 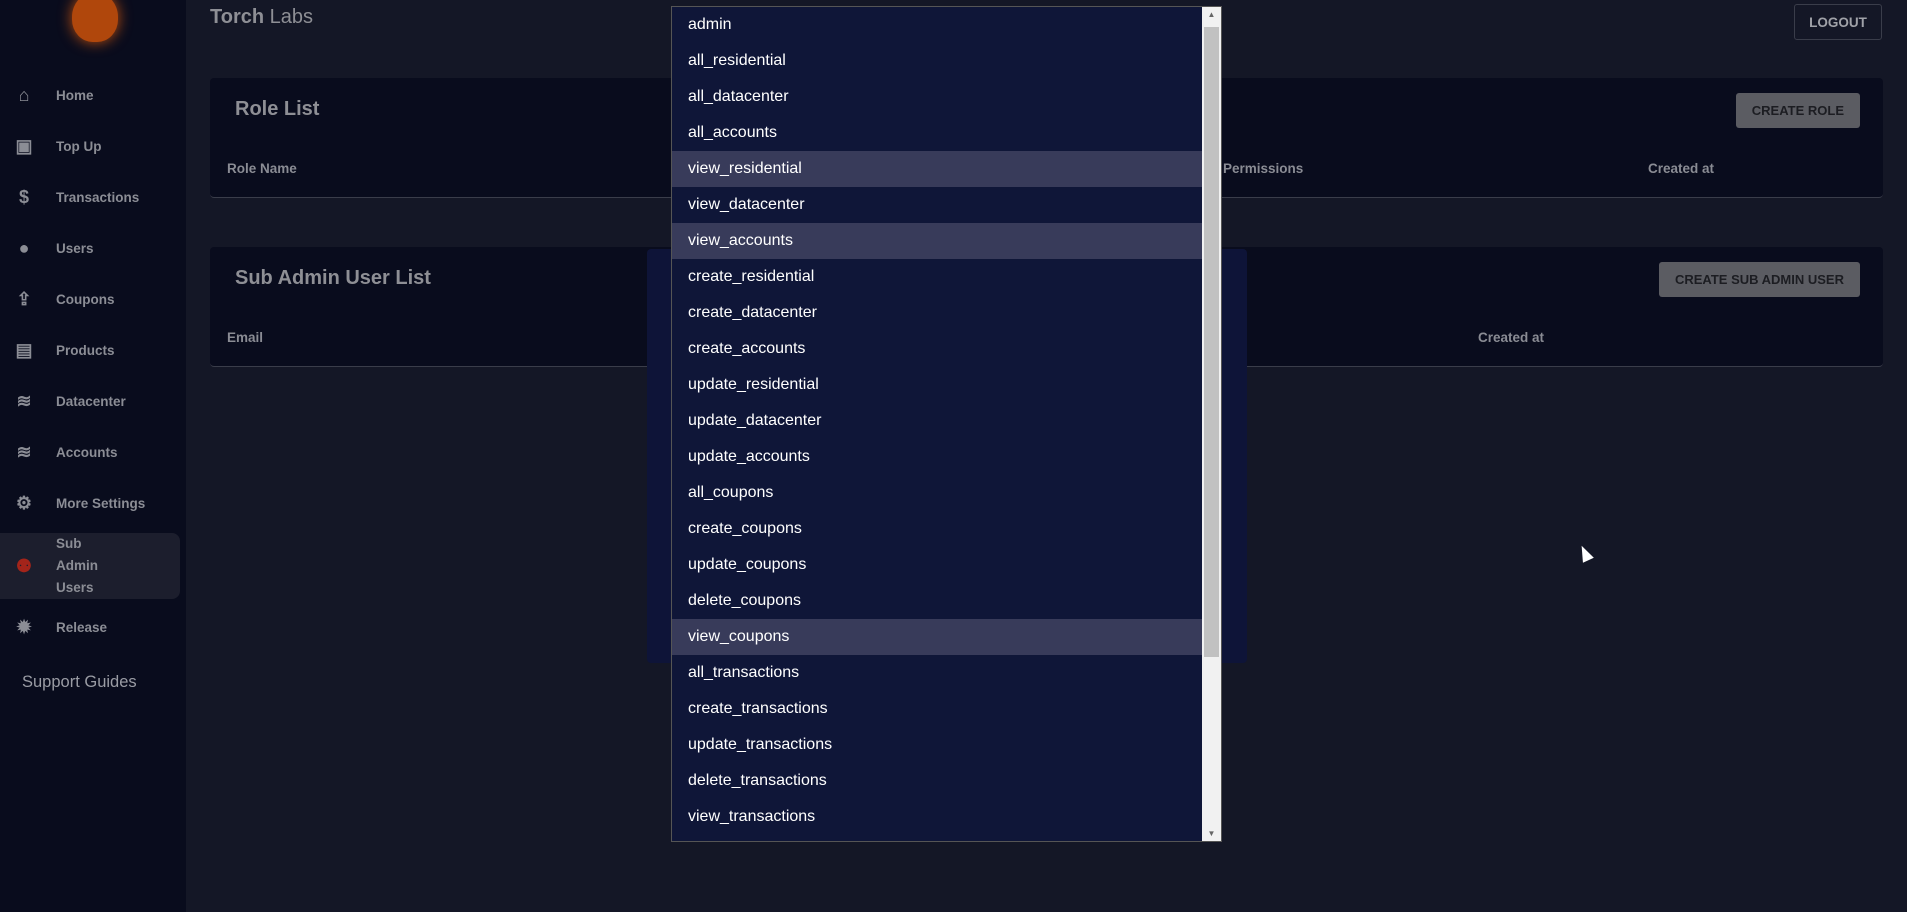 I want to click on sidebar-item-datacenter: ≋ Datacenter, so click(x=90, y=401).